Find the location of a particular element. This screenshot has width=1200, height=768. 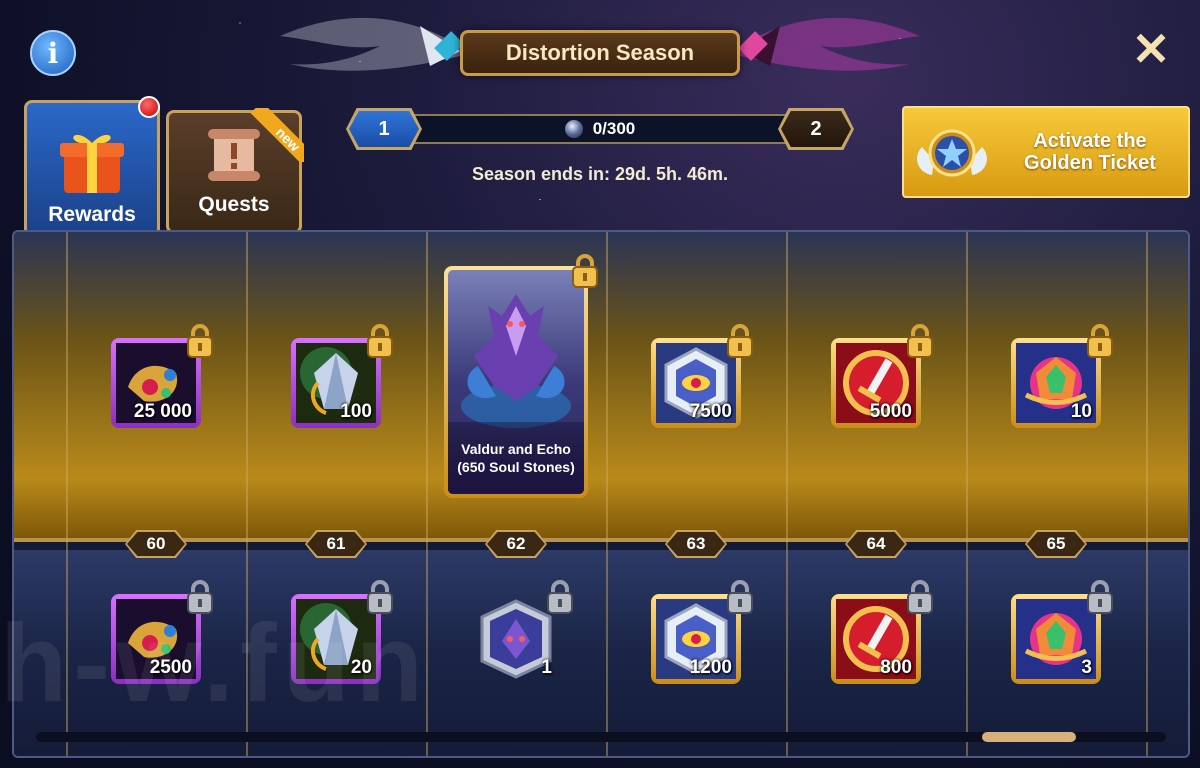

reward-quantity: 1 is located at coordinates (546, 667).